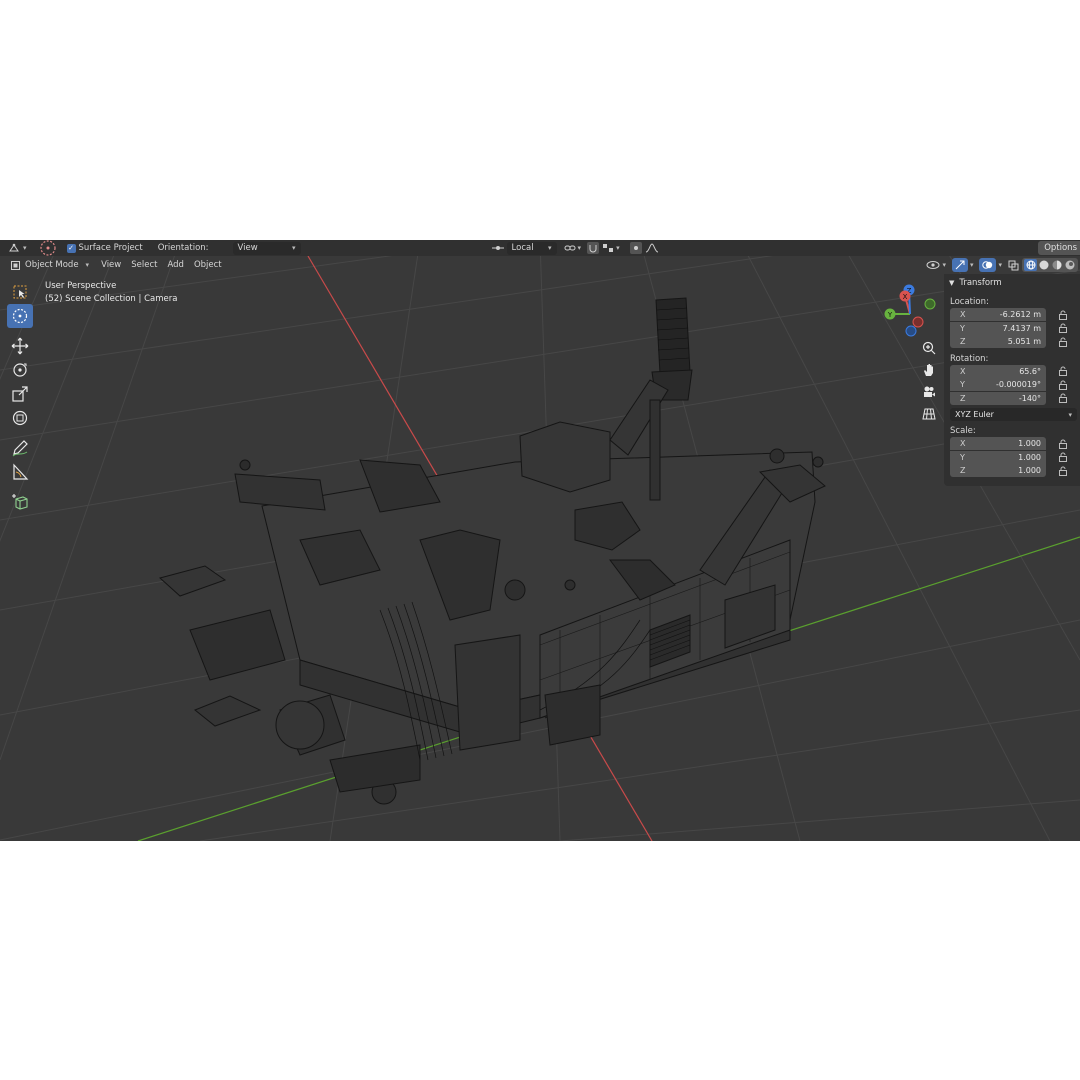  What do you see at coordinates (918, 322) in the screenshot?
I see `gizmo-neg-x-handle` at bounding box center [918, 322].